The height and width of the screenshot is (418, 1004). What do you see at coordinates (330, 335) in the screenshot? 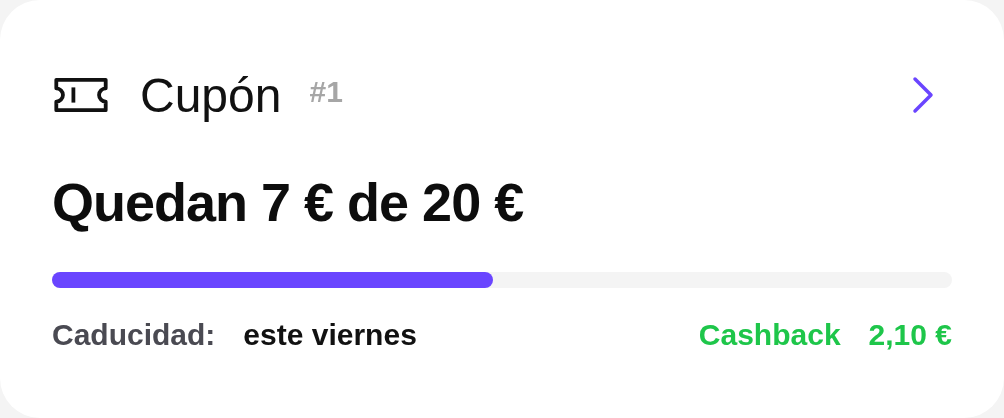
I see `expiry-value: este viernes` at bounding box center [330, 335].